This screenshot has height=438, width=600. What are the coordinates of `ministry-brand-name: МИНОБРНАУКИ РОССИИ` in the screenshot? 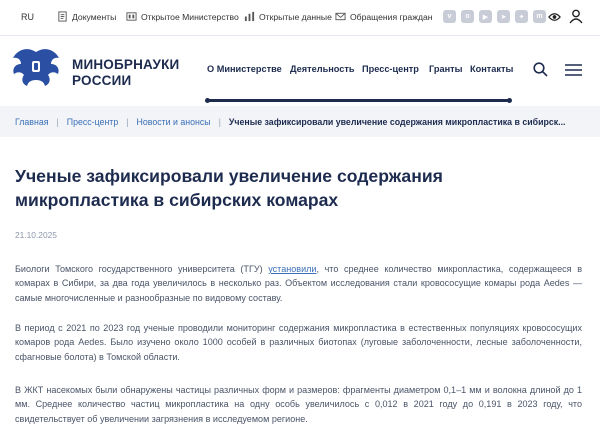 It's located at (125, 73).